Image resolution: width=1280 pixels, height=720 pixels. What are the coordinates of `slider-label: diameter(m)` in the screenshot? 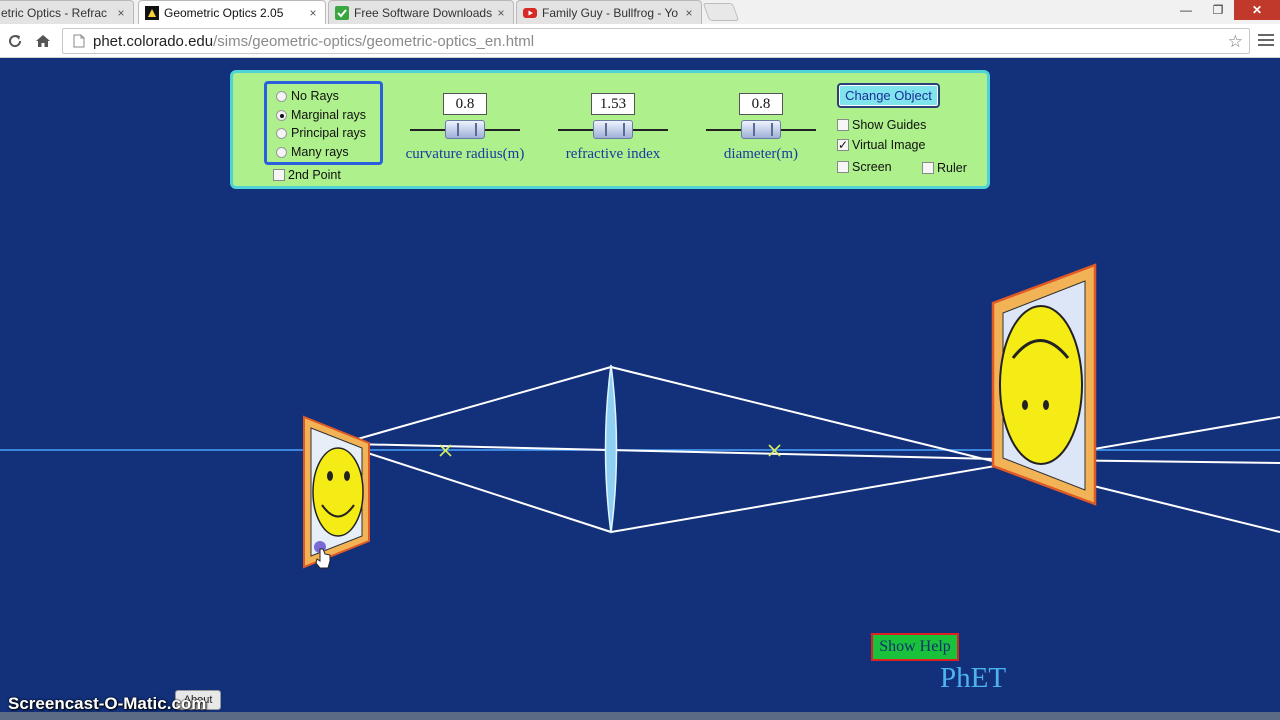 It's located at (761, 154).